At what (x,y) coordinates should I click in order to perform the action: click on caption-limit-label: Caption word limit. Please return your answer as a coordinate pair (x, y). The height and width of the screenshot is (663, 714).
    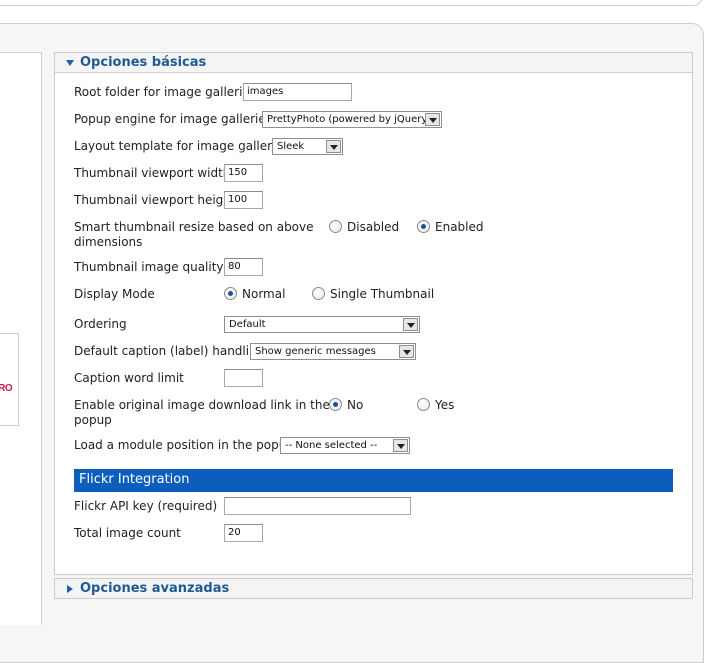
    Looking at the image, I should click on (129, 378).